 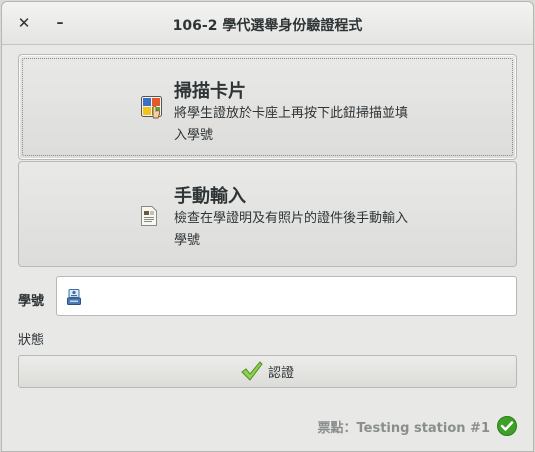 What do you see at coordinates (210, 91) in the screenshot?
I see `scan-card-title: 掃描卡片` at bounding box center [210, 91].